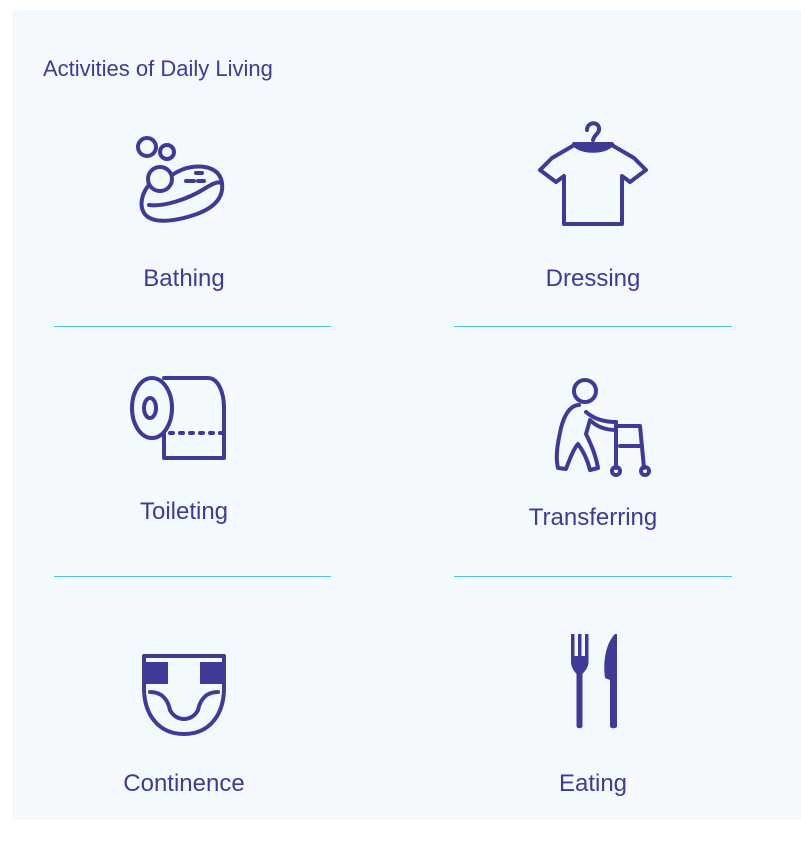 The height and width of the screenshot is (844, 801). I want to click on toilet-paper-icon, so click(184, 425).